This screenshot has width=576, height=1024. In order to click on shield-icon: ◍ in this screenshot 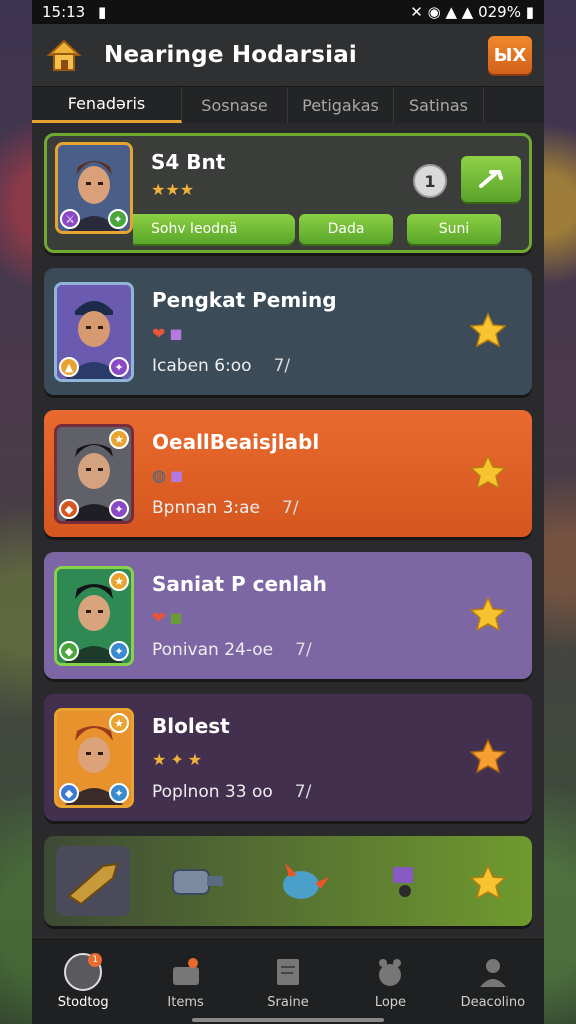, I will do `click(159, 475)`.